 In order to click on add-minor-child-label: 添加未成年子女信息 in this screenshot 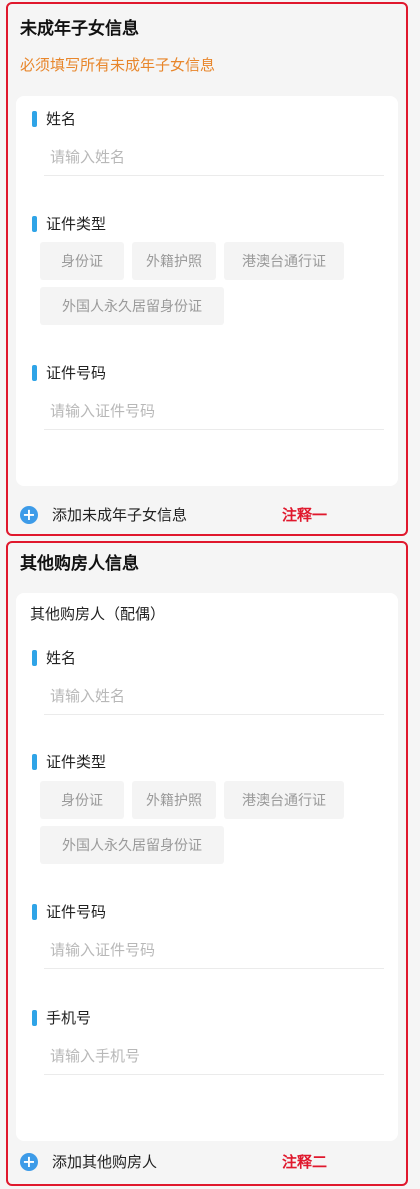, I will do `click(120, 515)`.